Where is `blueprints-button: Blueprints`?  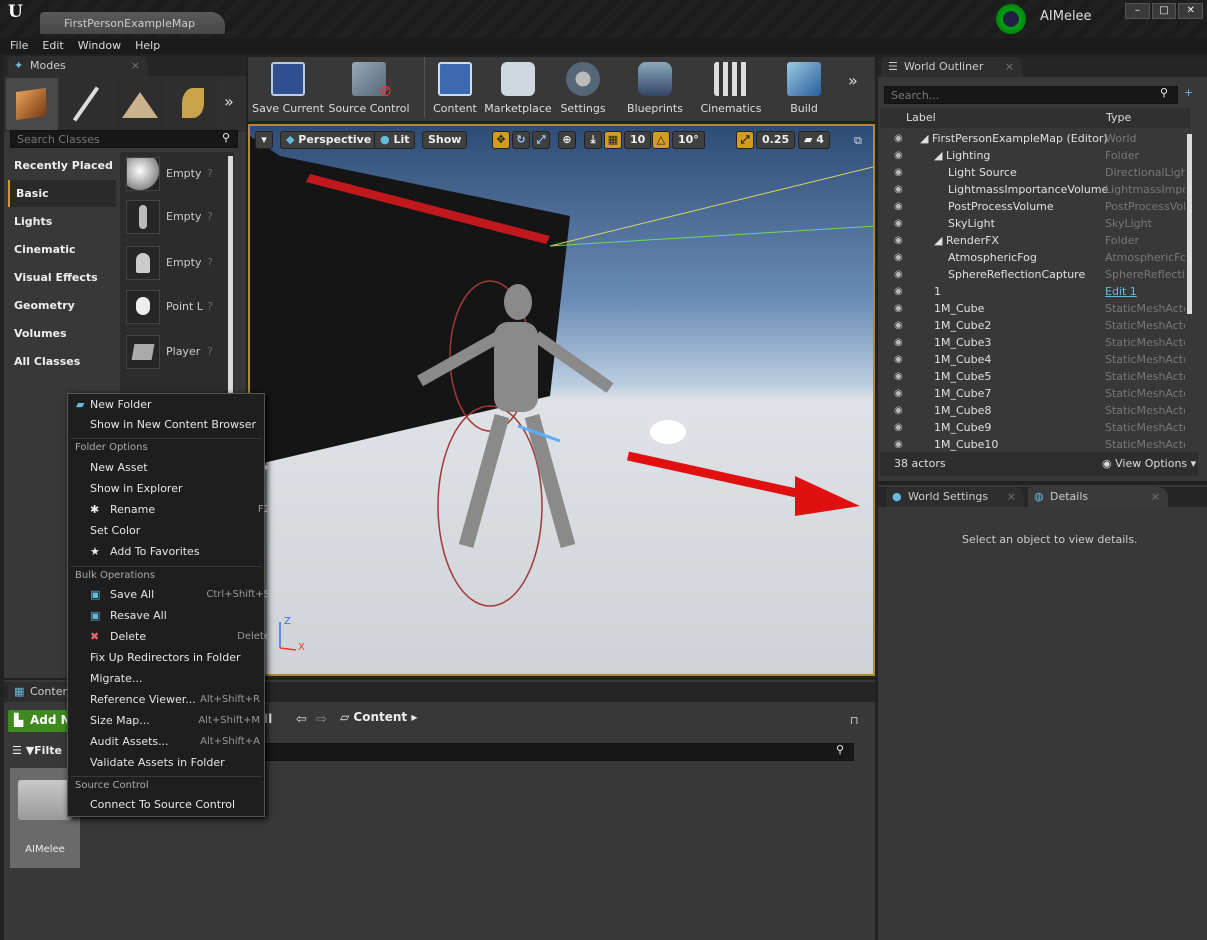 blueprints-button: Blueprints is located at coordinates (655, 88).